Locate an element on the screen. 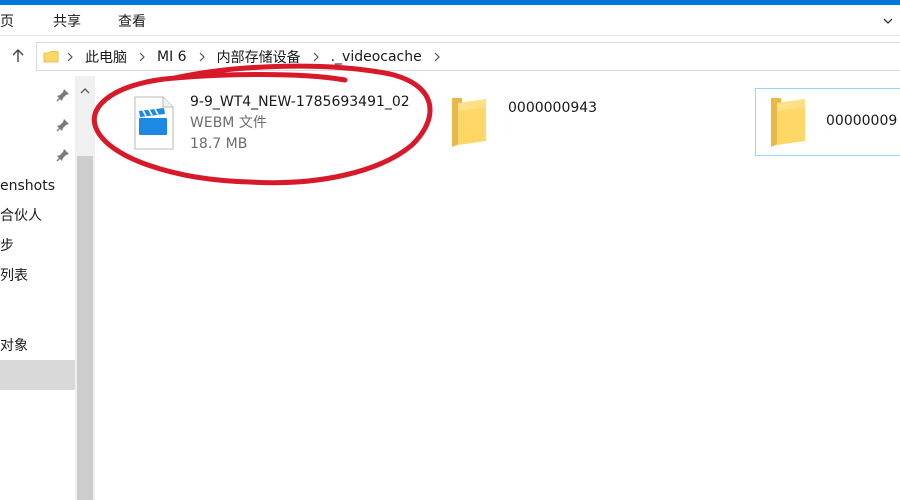  folder-small-icon is located at coordinates (51, 56).